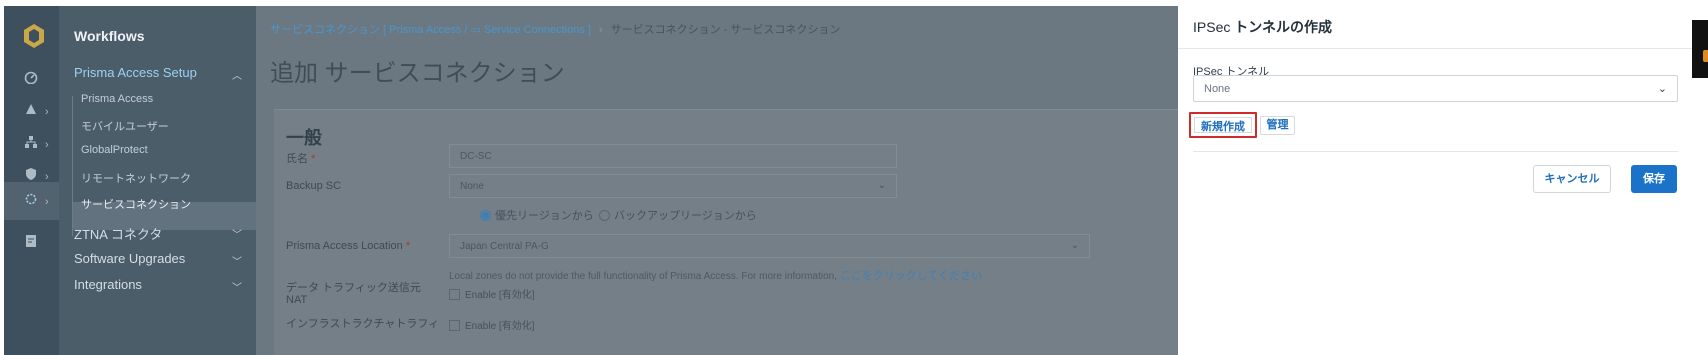 Image resolution: width=1708 pixels, height=355 pixels. I want to click on radio-backup-region: バックアップリージョンから, so click(678, 215).